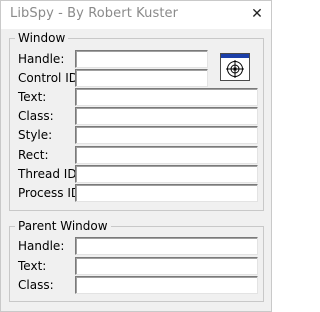 This screenshot has width=320, height=312. What do you see at coordinates (94, 13) in the screenshot?
I see `window-title: LibSpy - By Robert Kuster` at bounding box center [94, 13].